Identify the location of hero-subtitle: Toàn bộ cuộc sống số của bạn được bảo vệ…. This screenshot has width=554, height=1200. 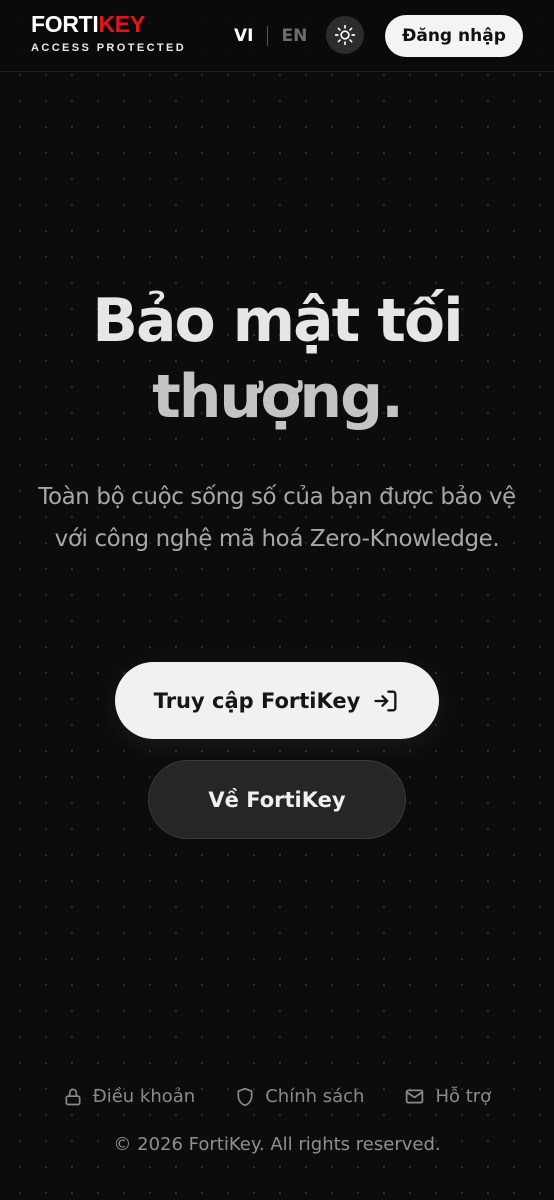
(277, 518).